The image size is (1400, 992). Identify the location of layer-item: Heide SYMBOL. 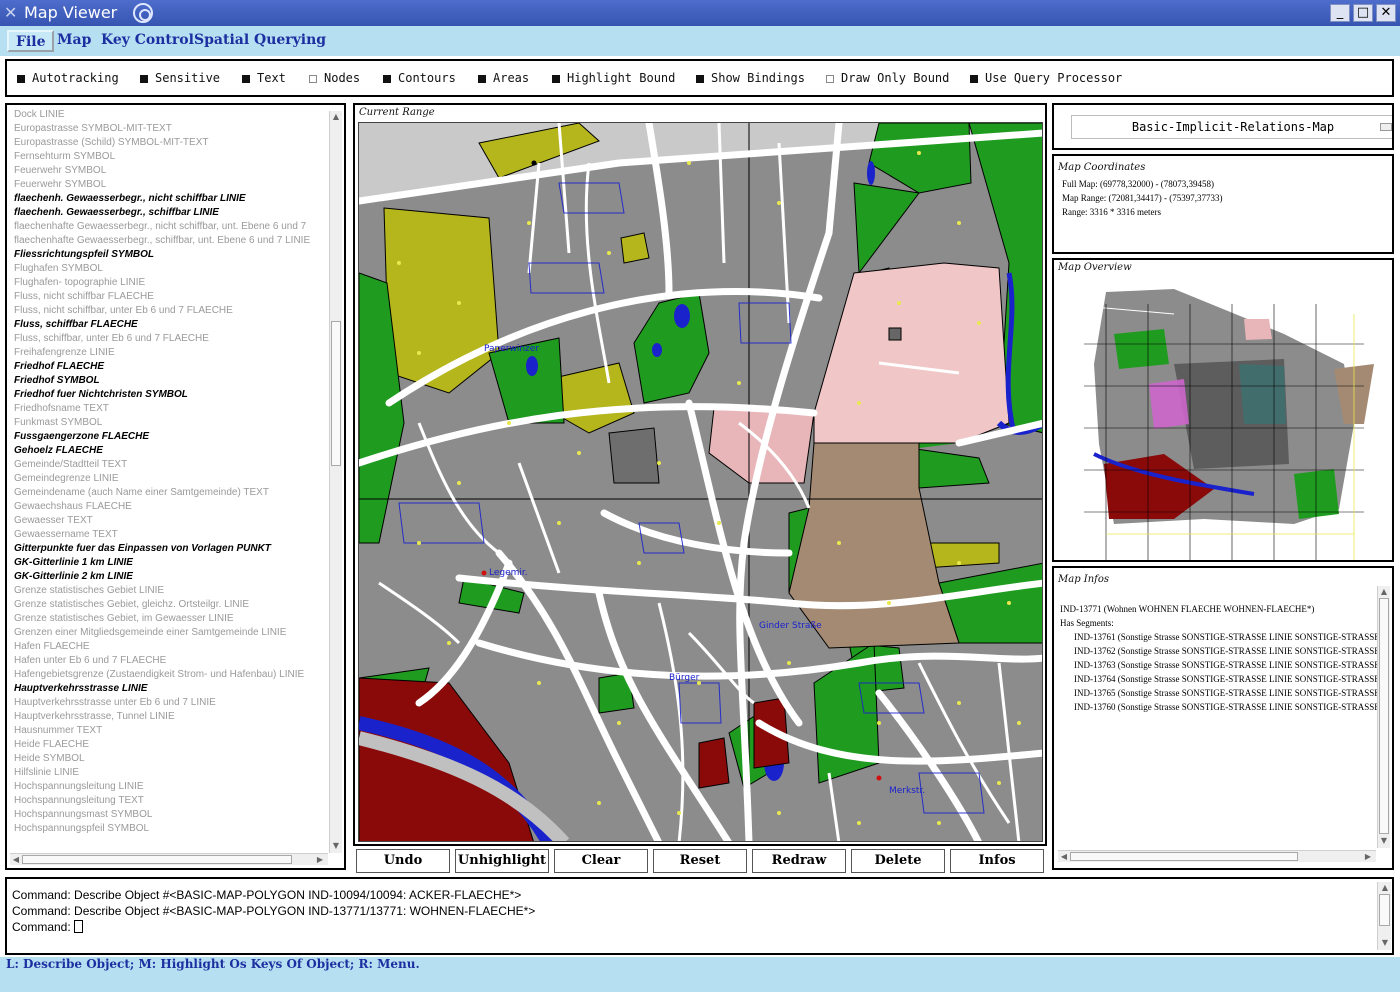
(171, 759).